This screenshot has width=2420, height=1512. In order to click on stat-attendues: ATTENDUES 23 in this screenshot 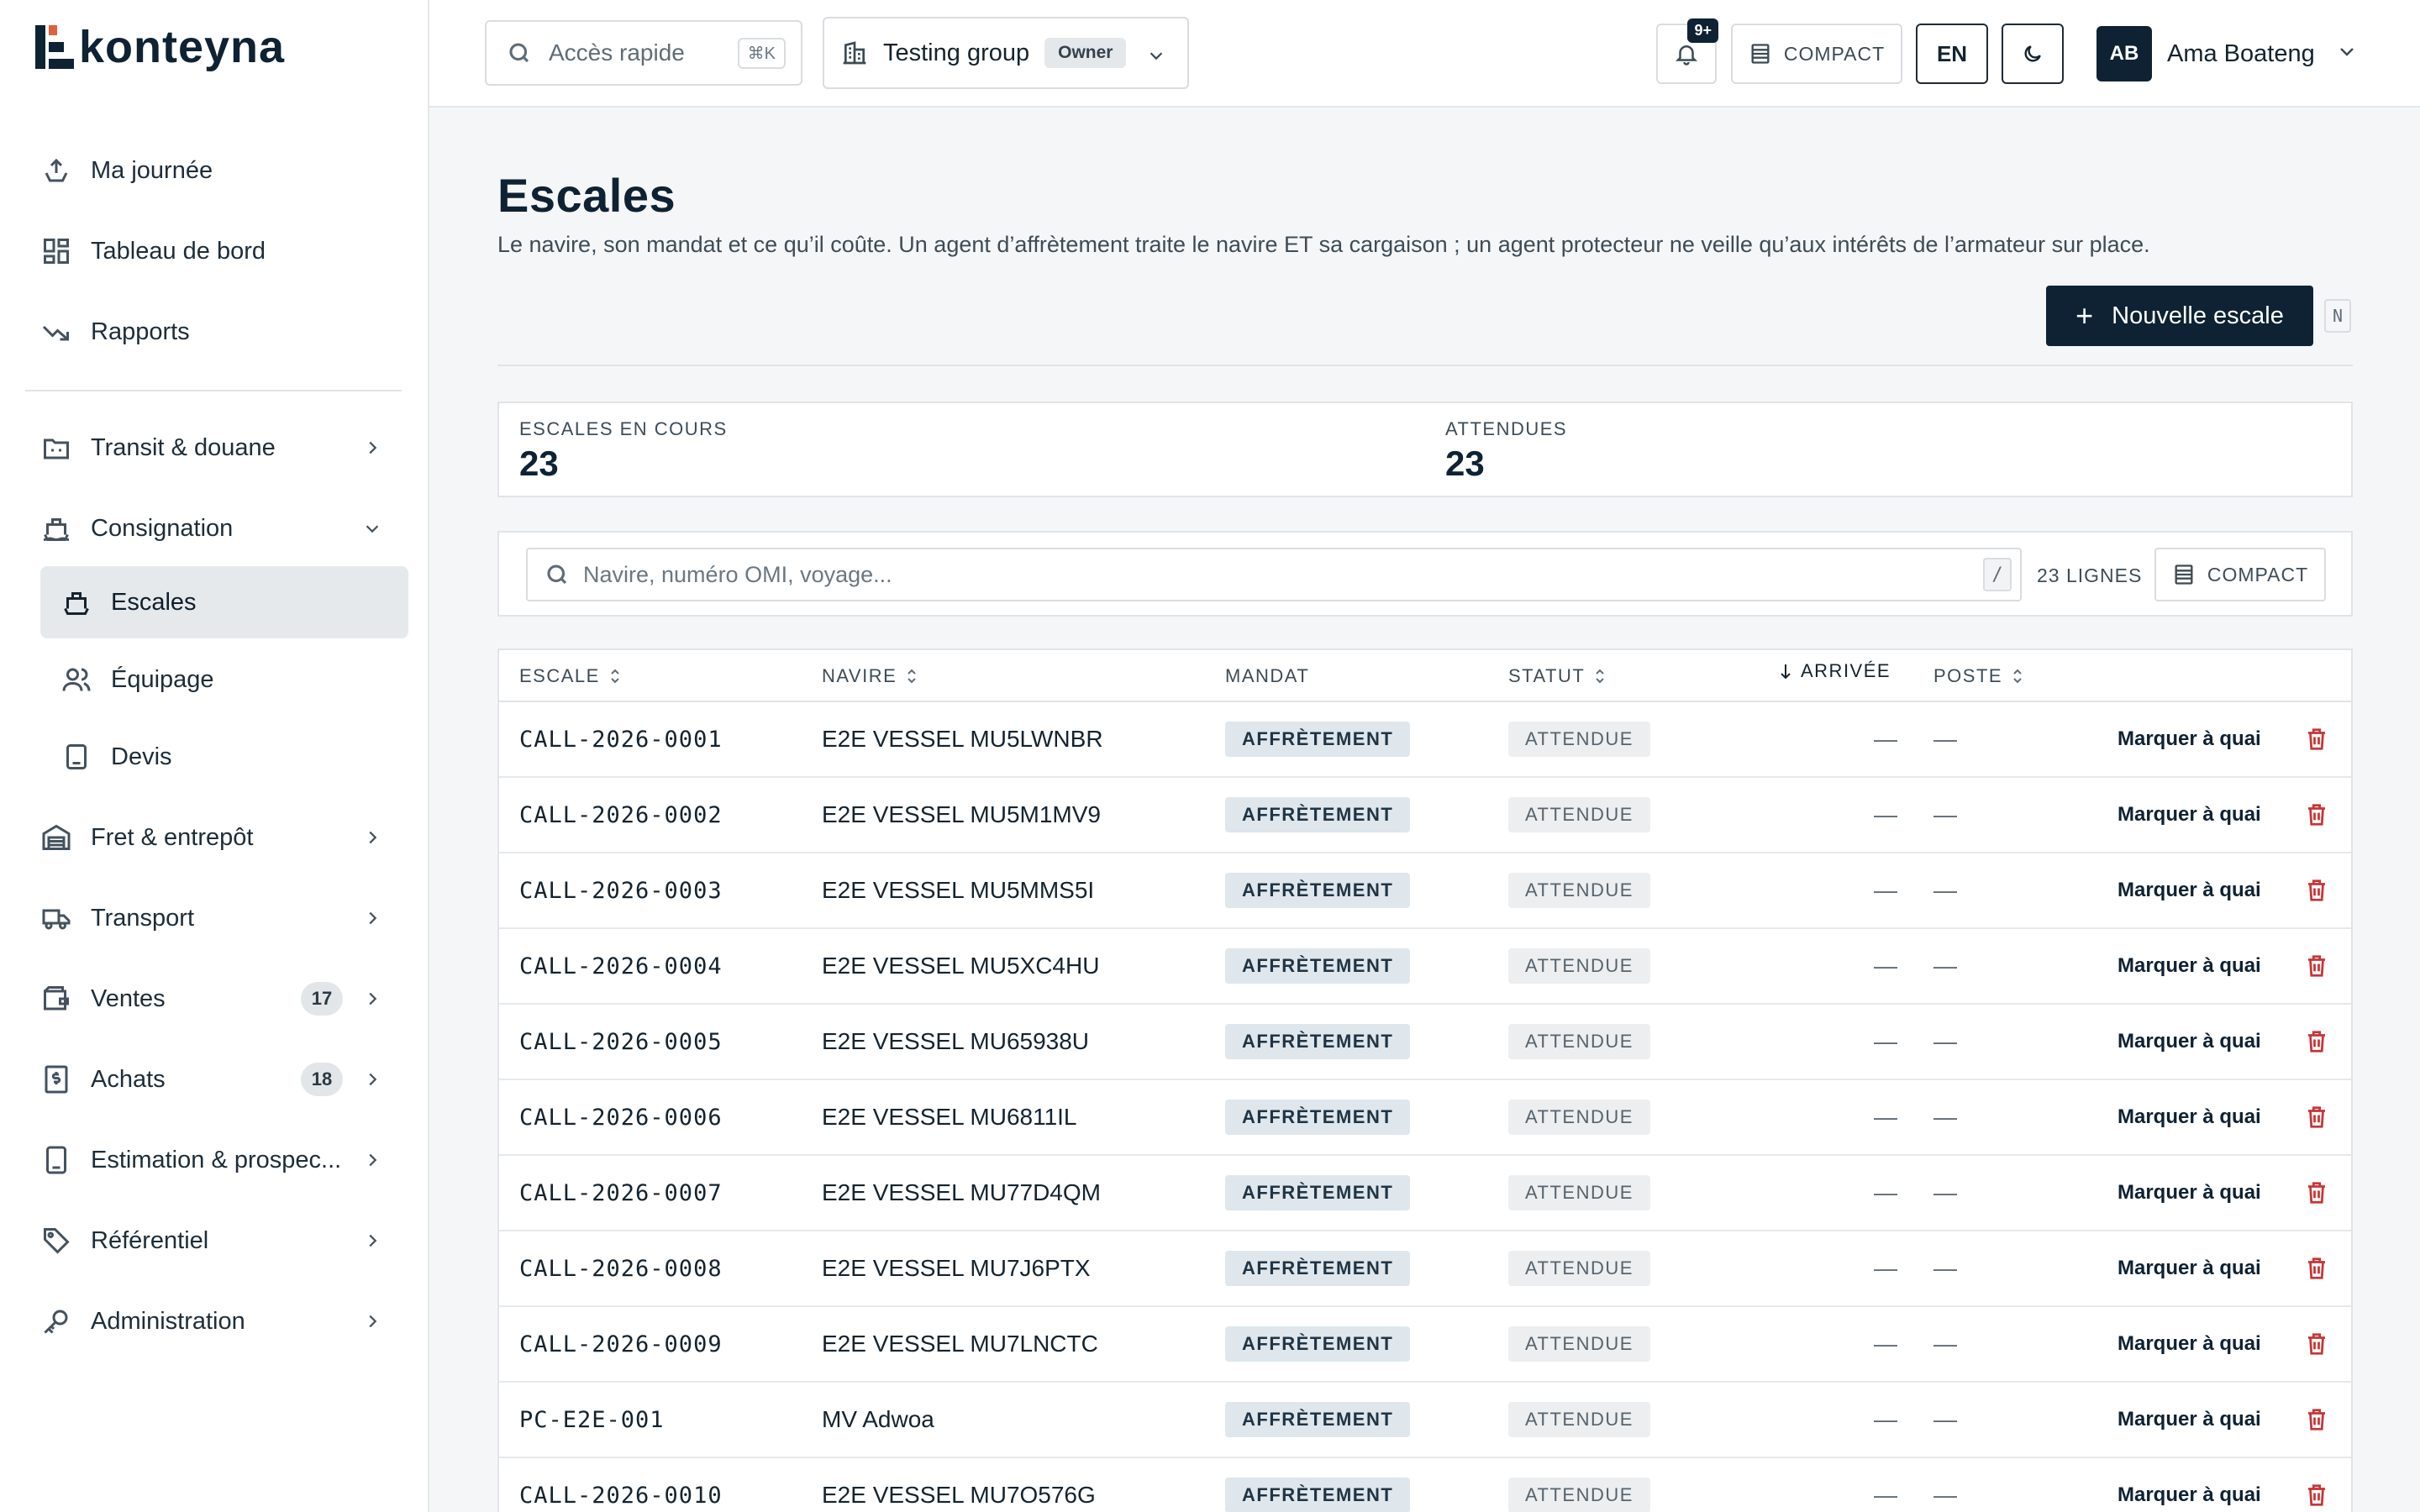, I will do `click(1506, 451)`.